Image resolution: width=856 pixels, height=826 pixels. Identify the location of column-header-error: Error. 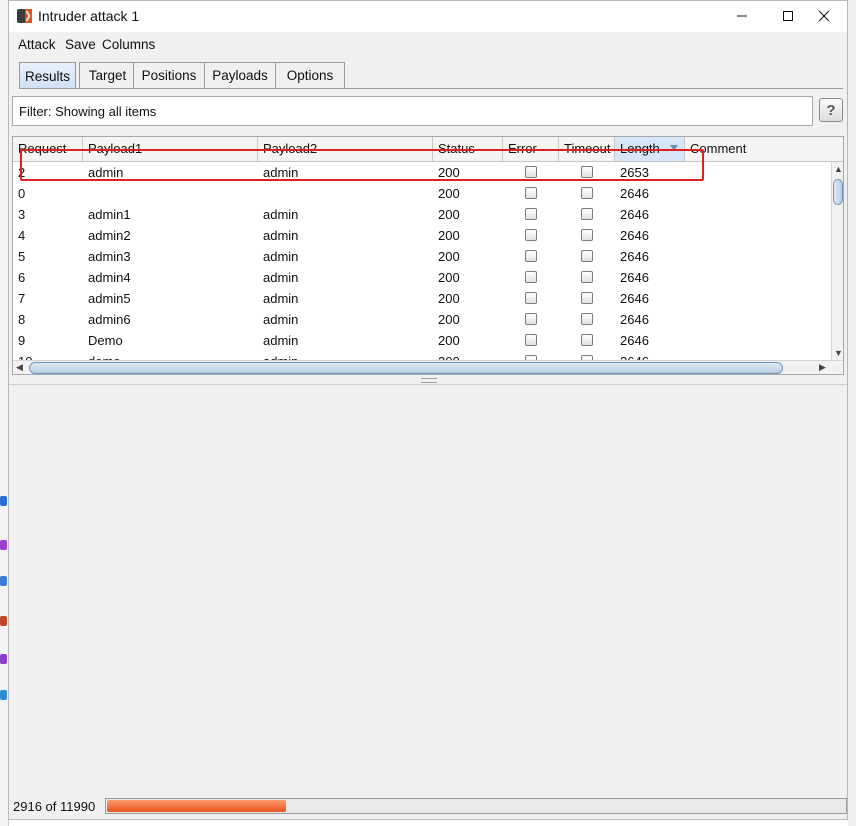
(531, 149).